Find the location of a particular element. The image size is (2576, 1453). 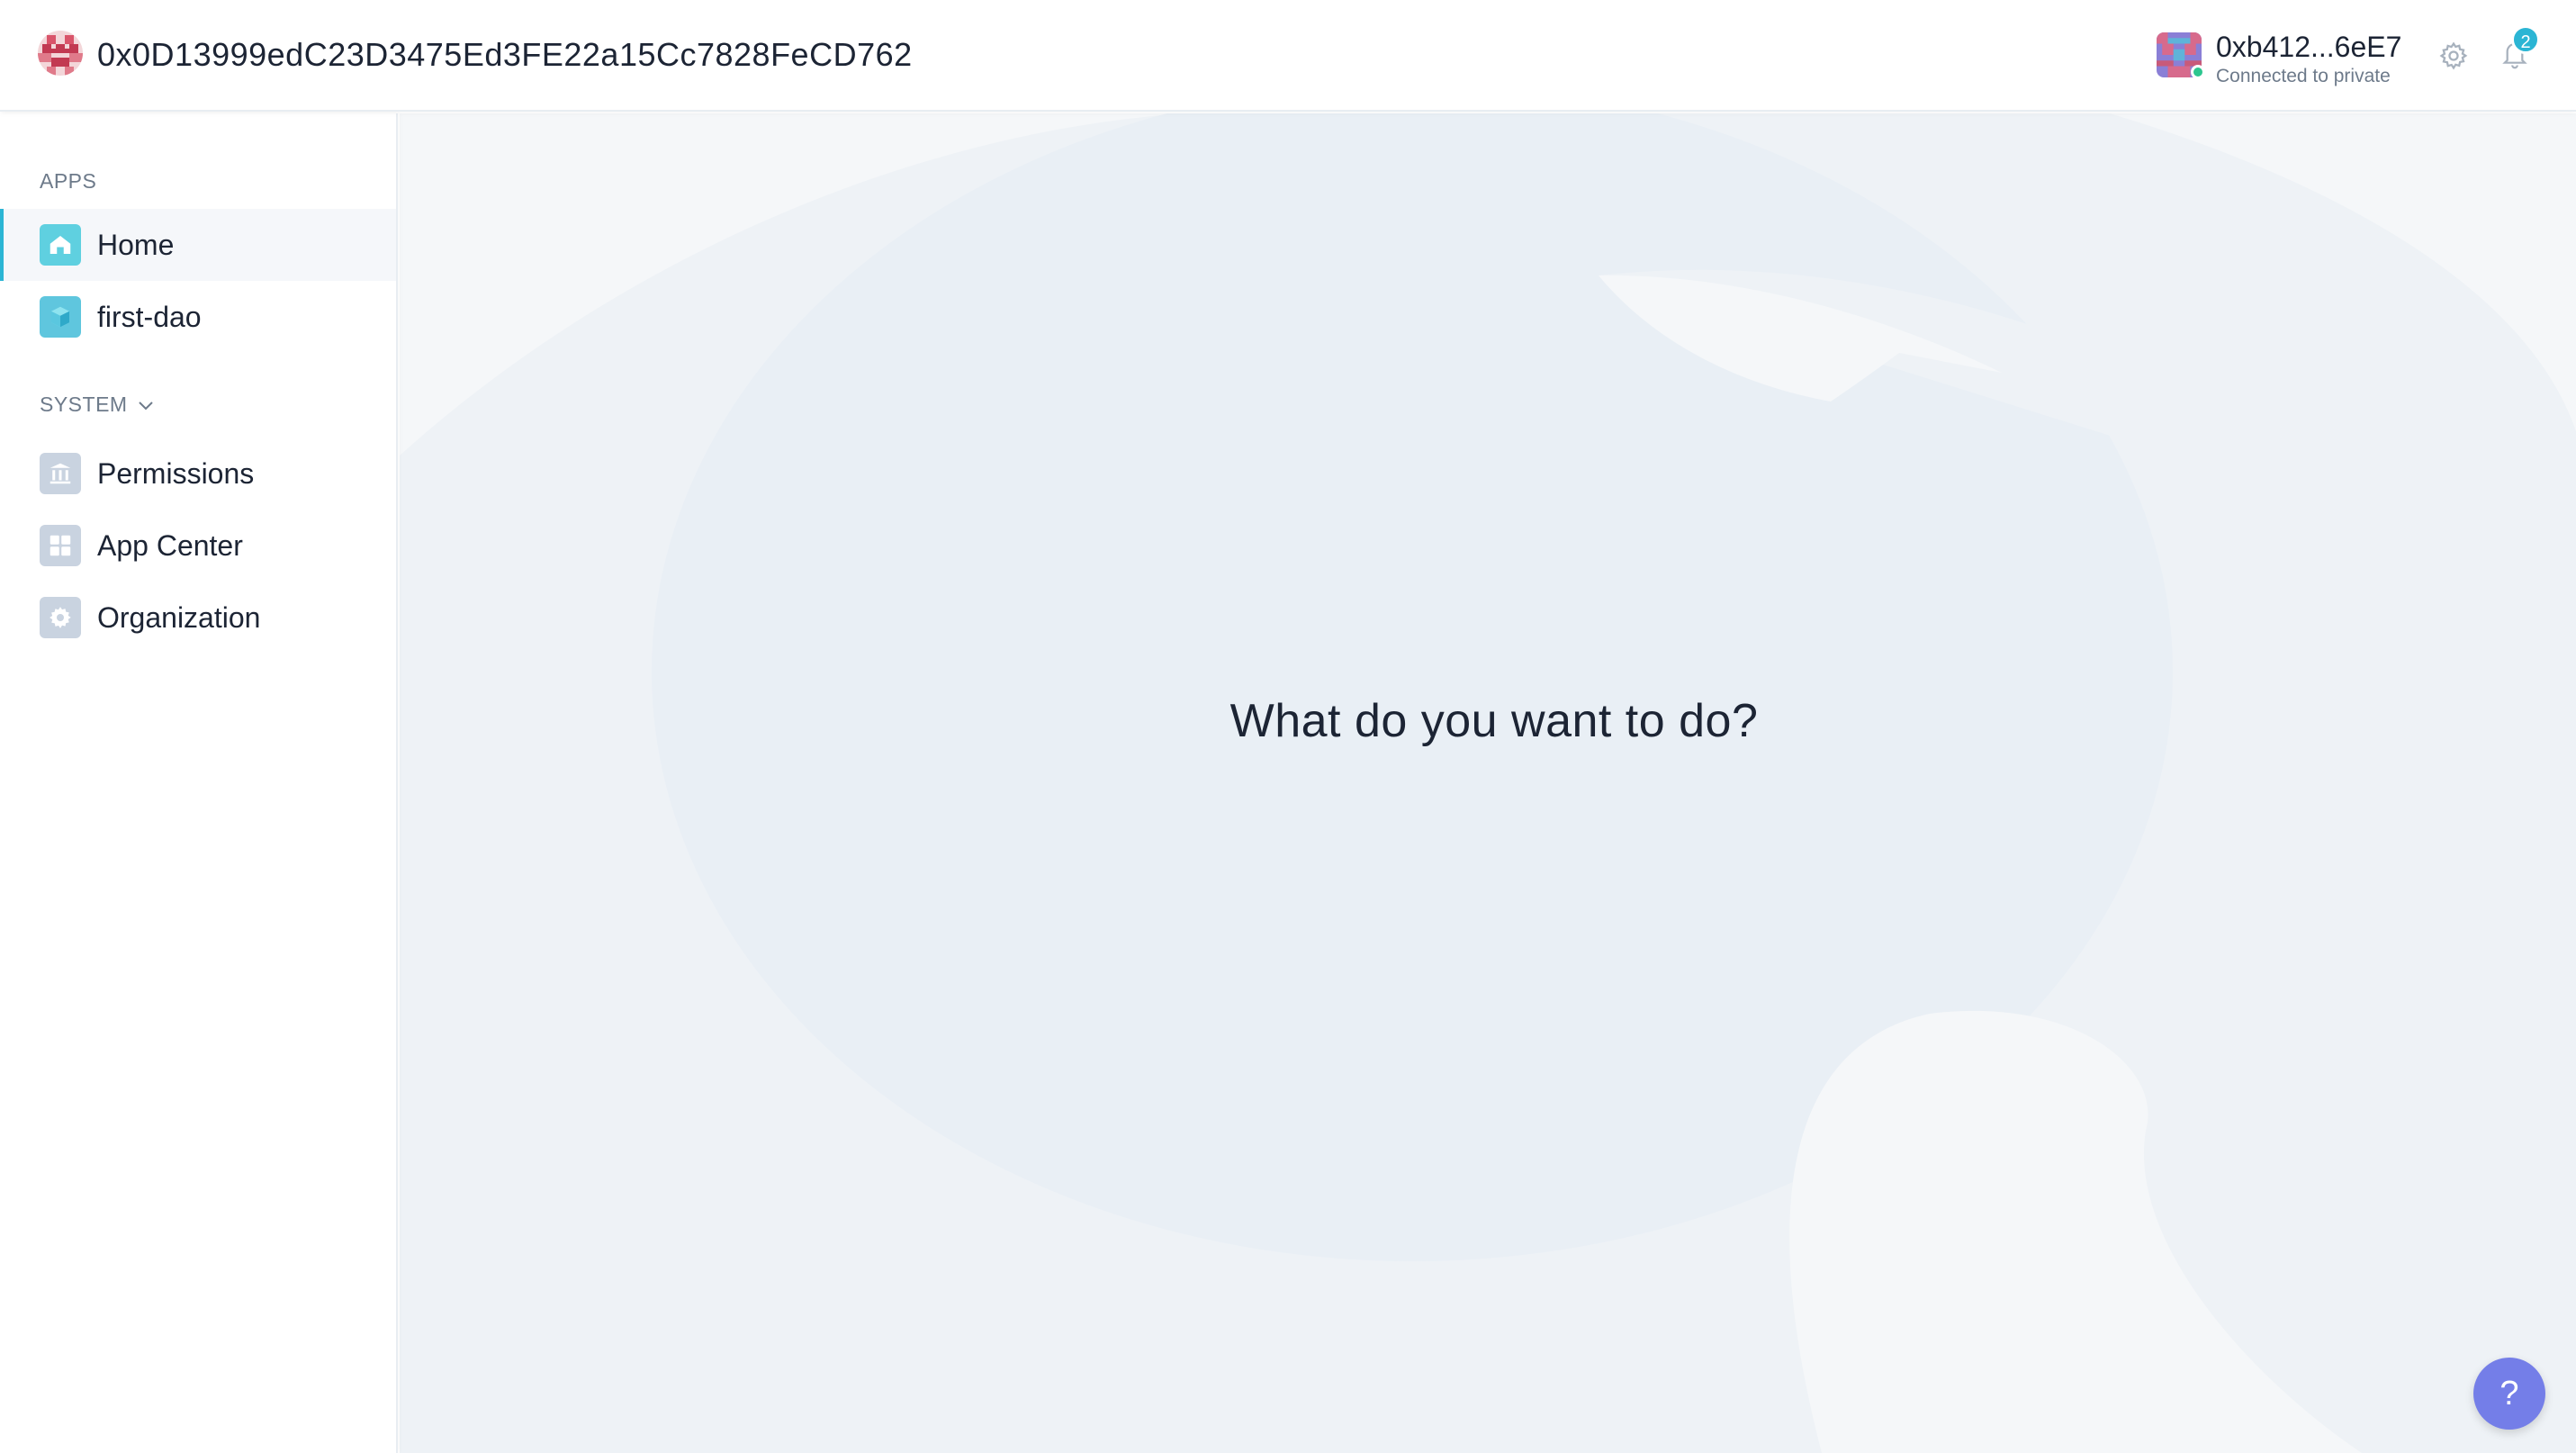

sidebar-item-label: Home is located at coordinates (136, 245).